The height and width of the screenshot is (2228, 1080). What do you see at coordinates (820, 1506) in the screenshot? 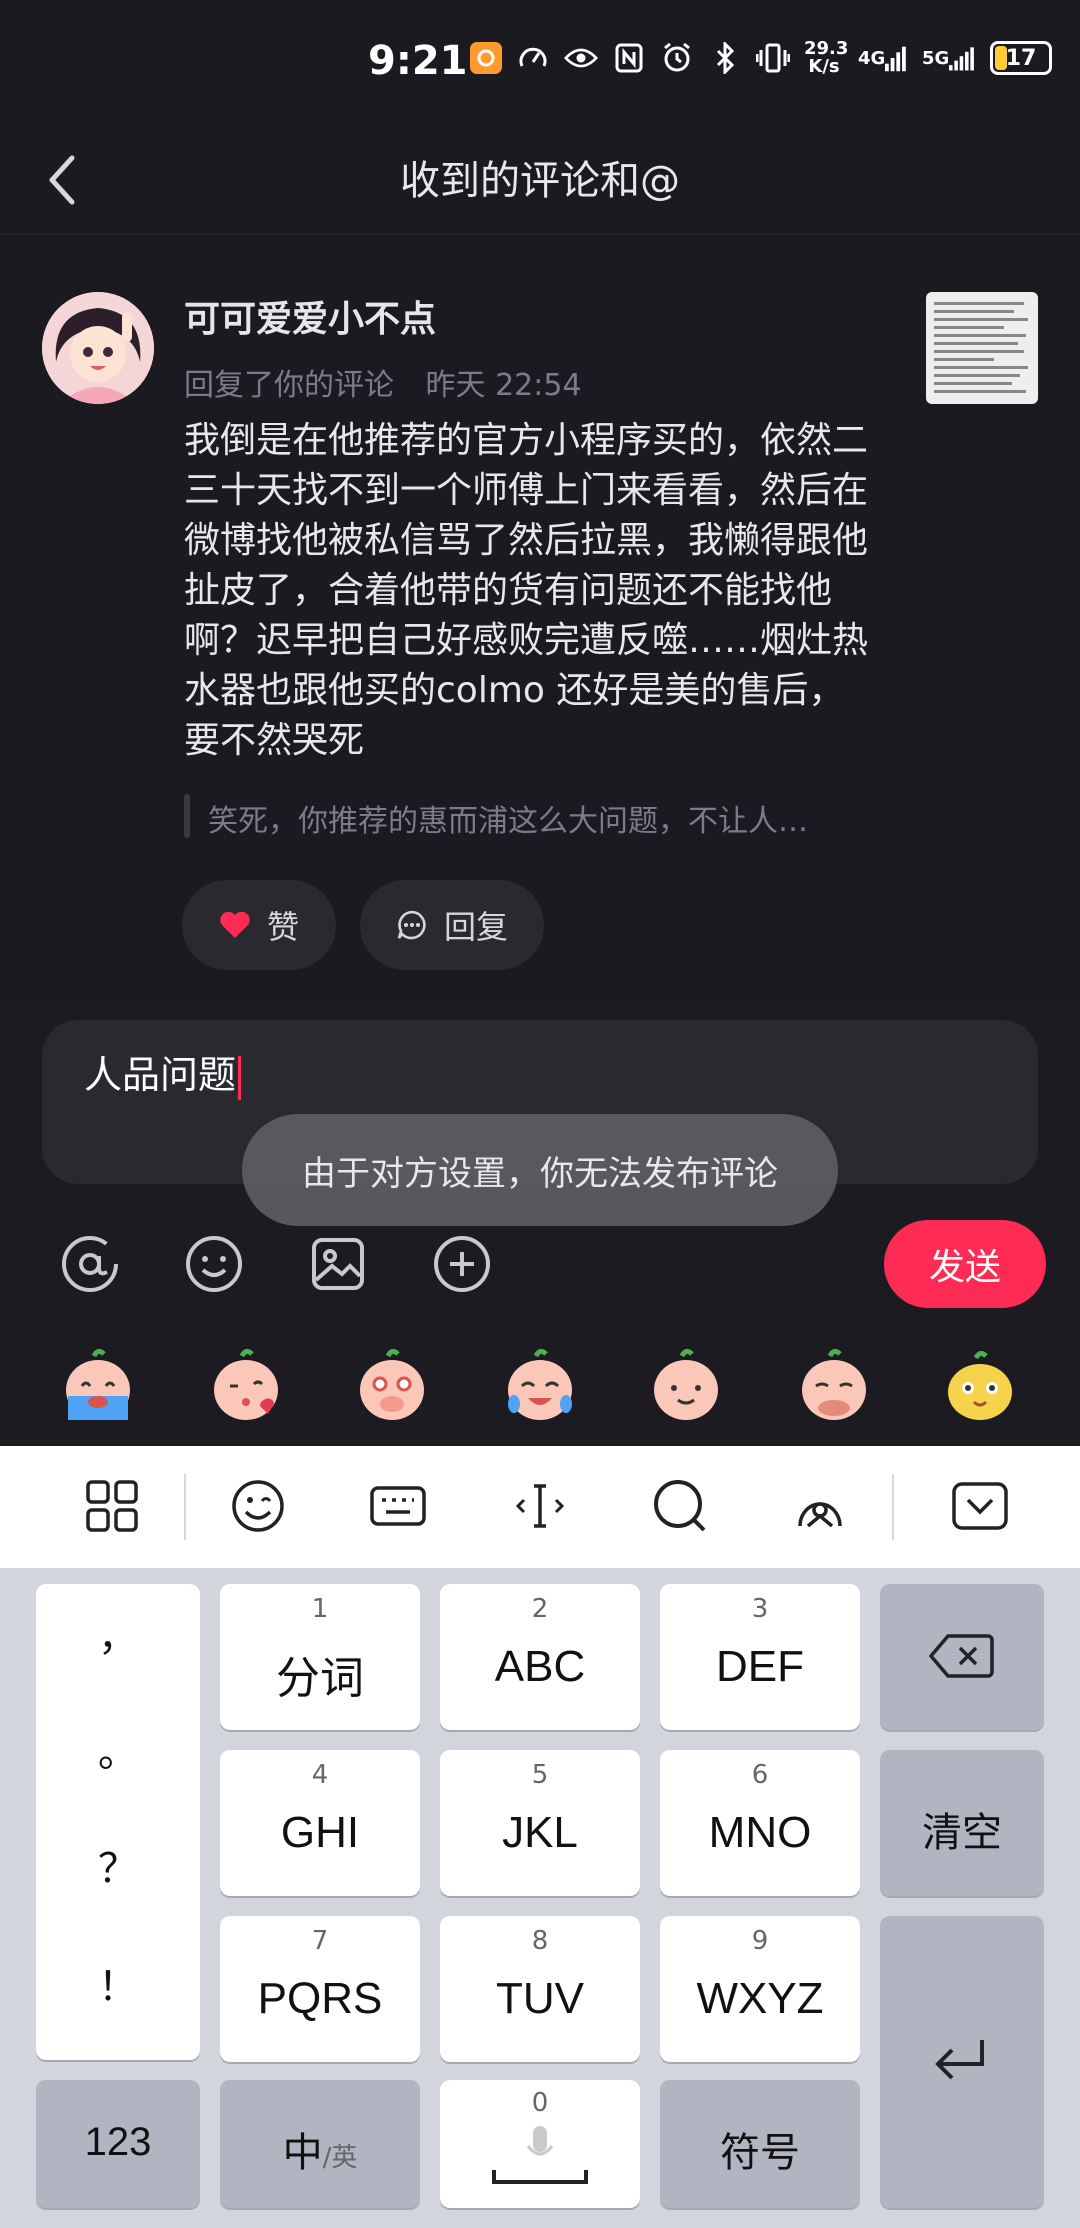
I see `voice-assistant-icon` at bounding box center [820, 1506].